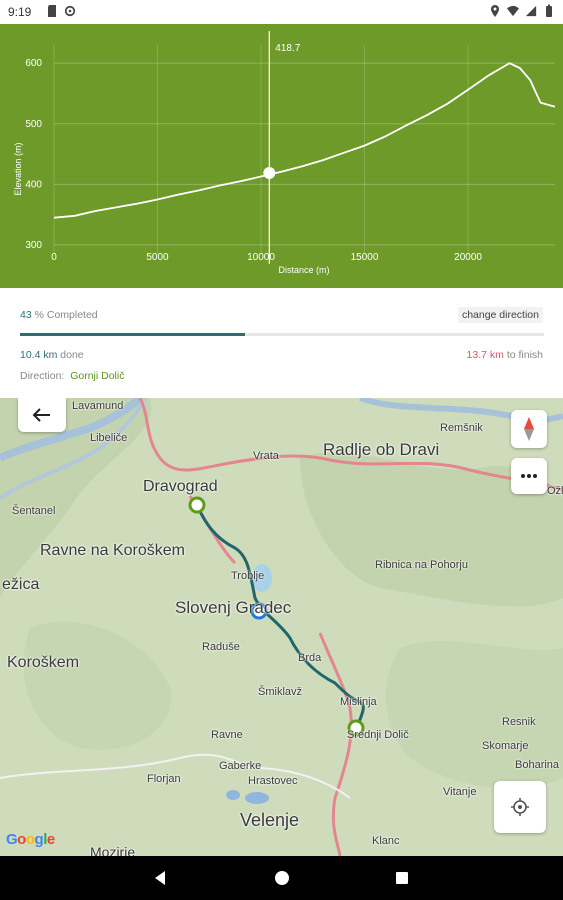 The height and width of the screenshot is (900, 563). Describe the element at coordinates (197, 505) in the screenshot. I see `route-start-marker` at that location.